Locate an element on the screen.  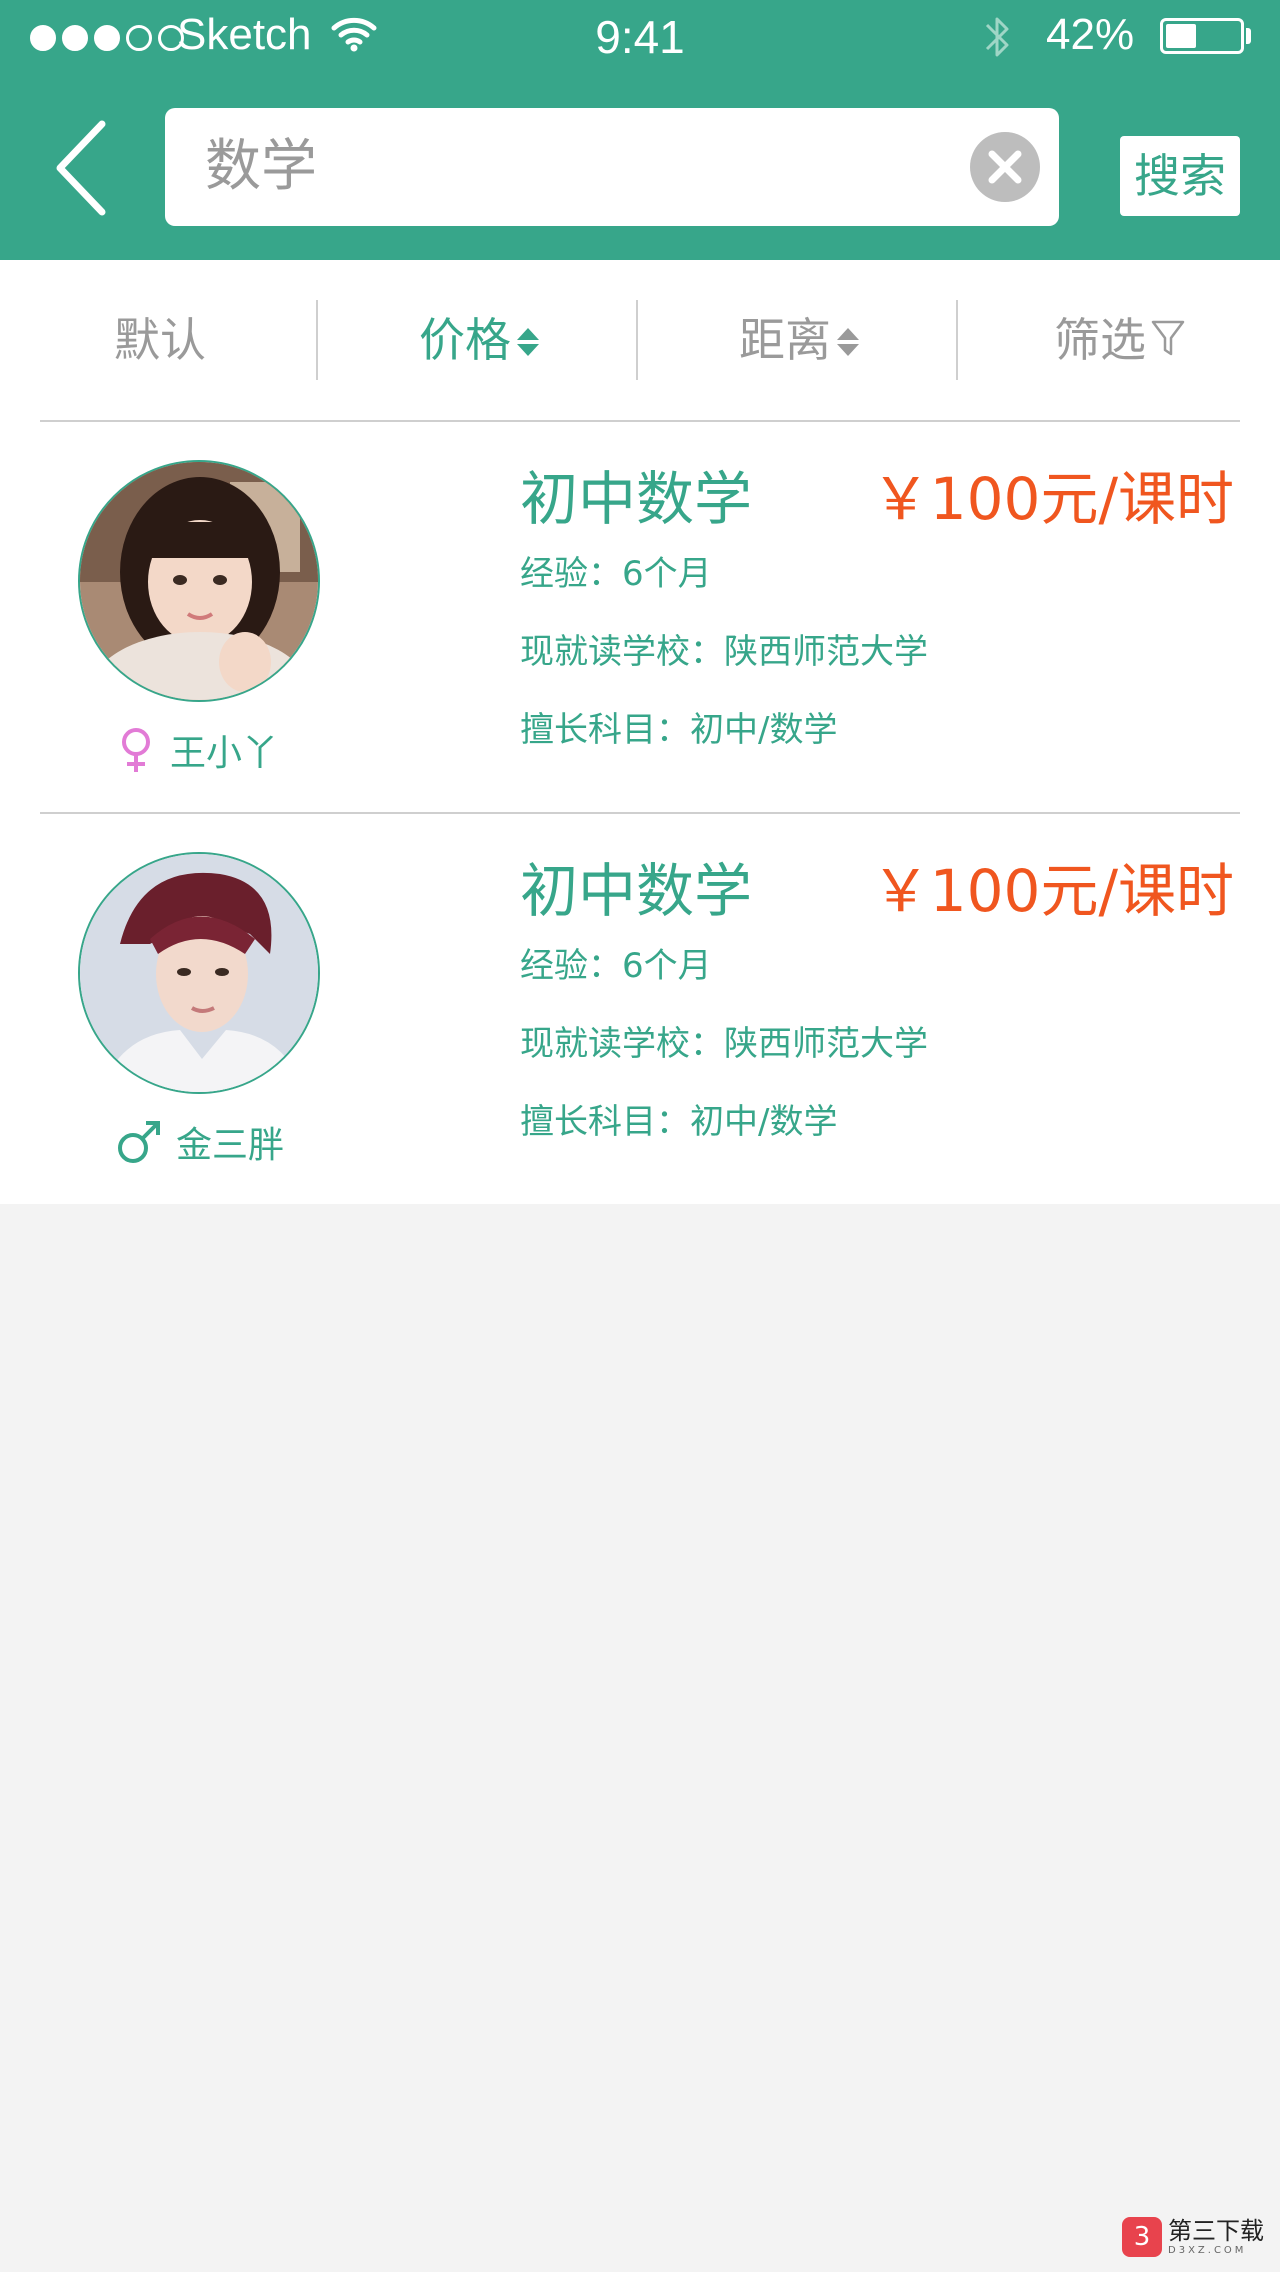
filter-icon is located at coordinates (1168, 344).